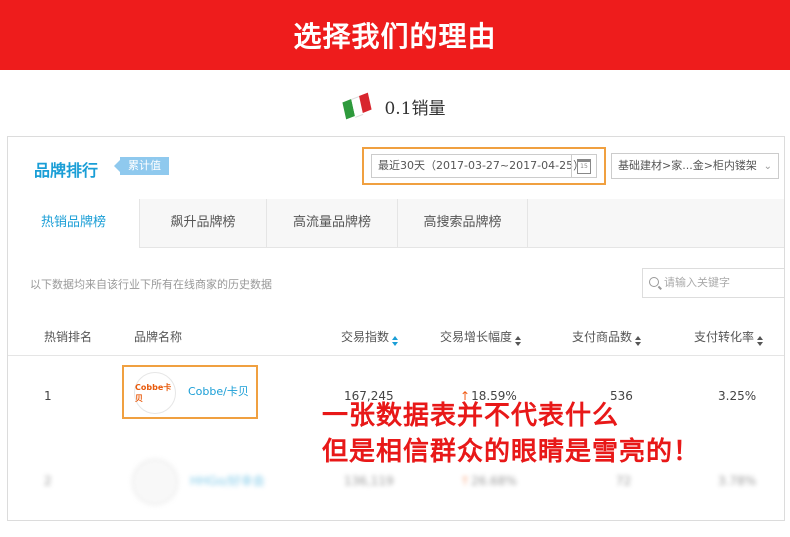 The height and width of the screenshot is (537, 790). I want to click on brand-logo, so click(155, 482).